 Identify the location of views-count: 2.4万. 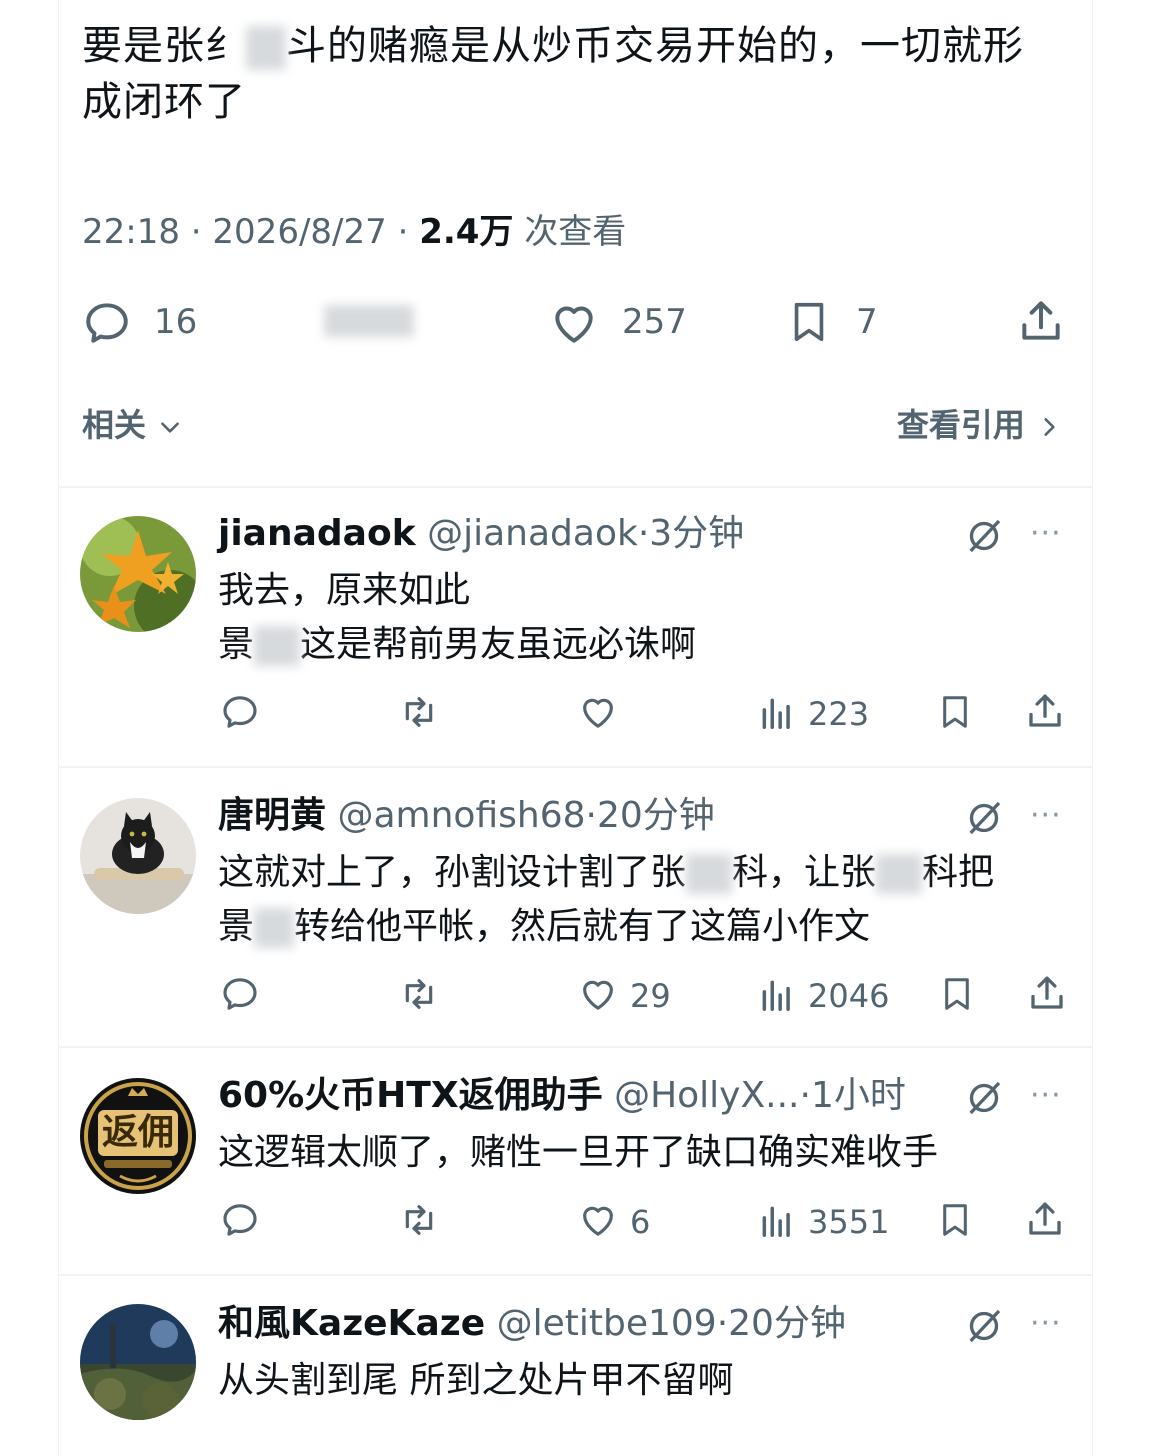
(466, 232).